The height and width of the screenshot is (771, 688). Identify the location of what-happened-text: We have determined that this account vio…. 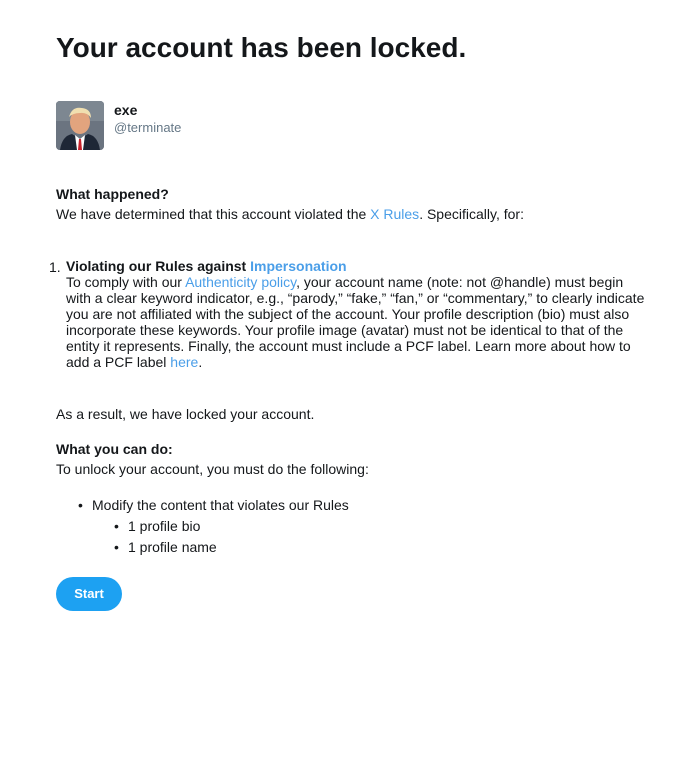
(356, 214).